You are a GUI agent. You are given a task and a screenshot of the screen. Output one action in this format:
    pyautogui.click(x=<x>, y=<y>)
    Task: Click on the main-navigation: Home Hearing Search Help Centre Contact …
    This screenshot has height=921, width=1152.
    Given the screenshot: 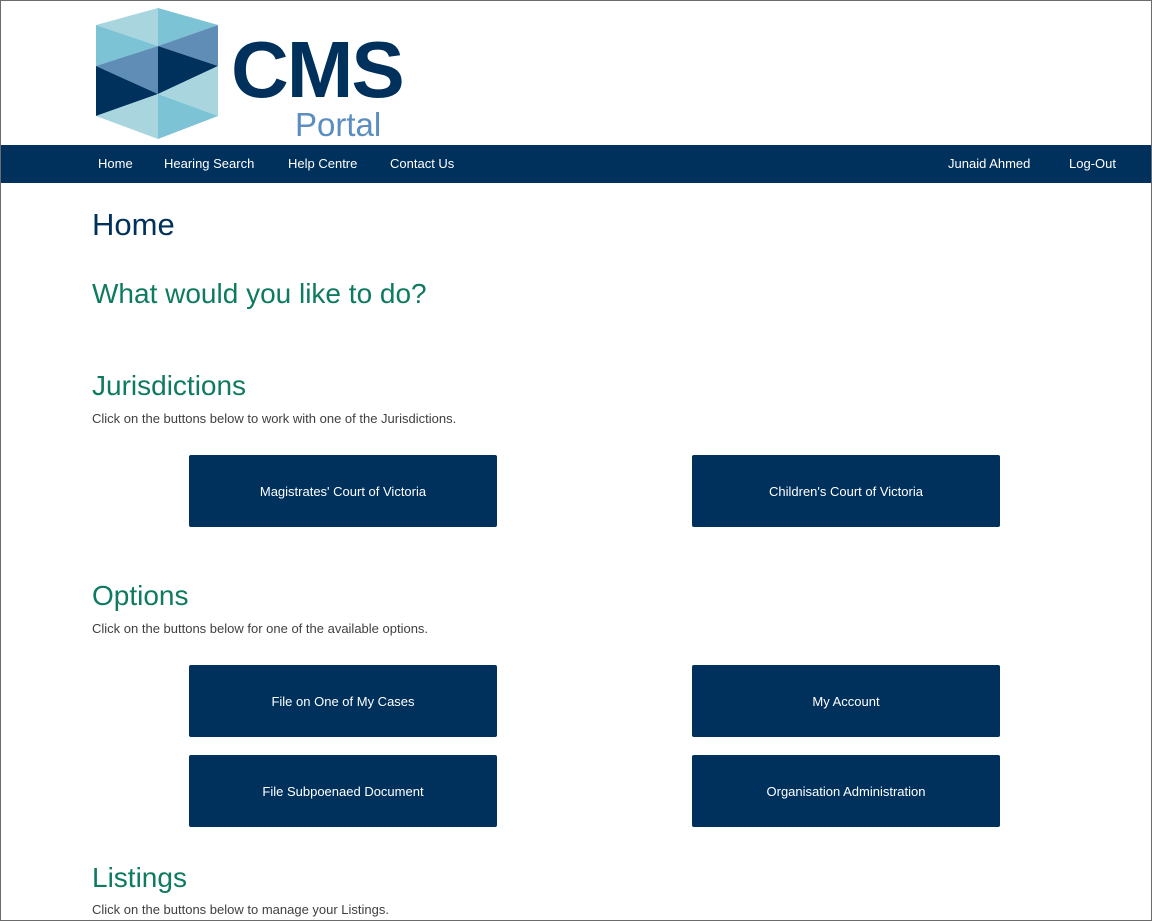 What is the action you would take?
    pyautogui.click(x=576, y=164)
    